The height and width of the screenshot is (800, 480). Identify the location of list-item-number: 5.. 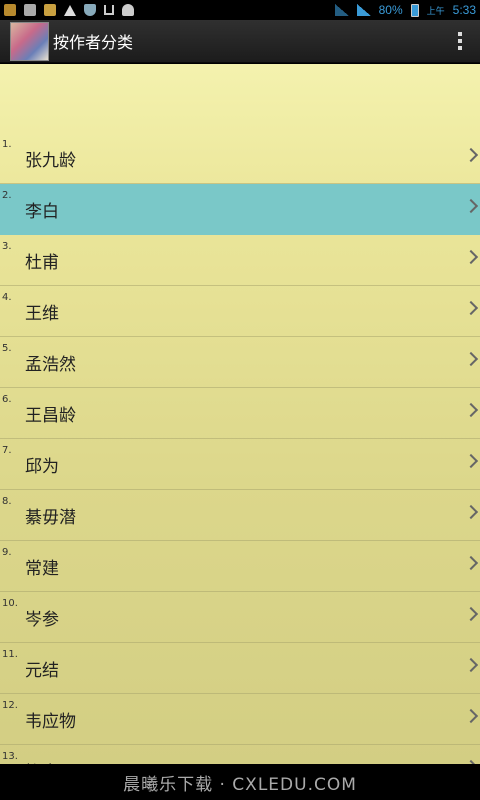
(7, 348).